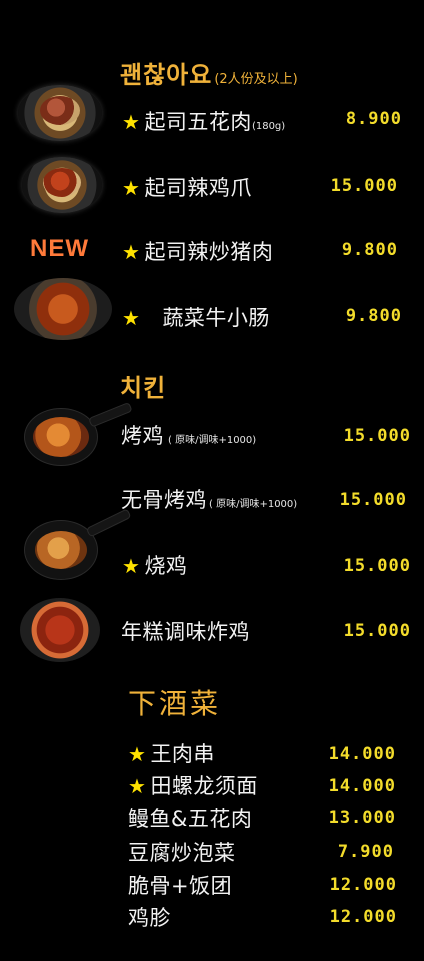 This screenshot has height=961, width=424. I want to click on item-note: (180g), so click(268, 126).